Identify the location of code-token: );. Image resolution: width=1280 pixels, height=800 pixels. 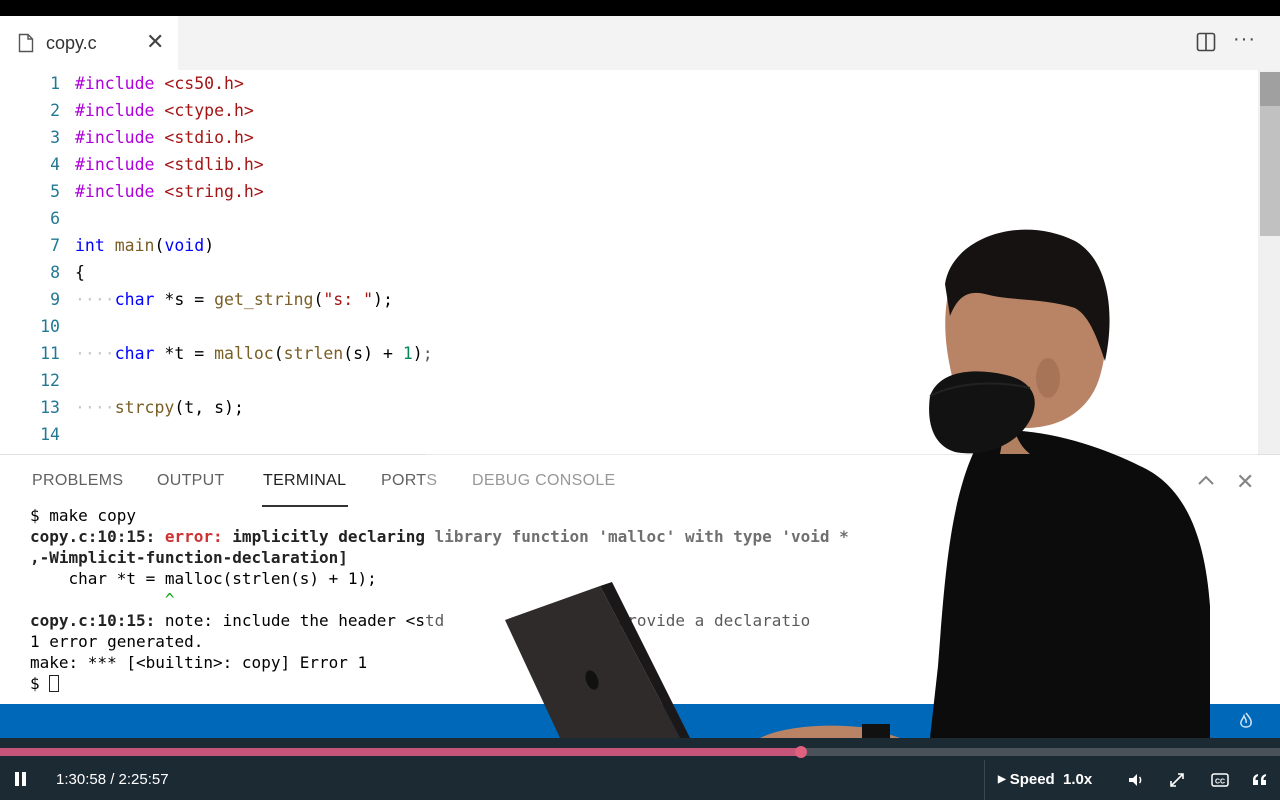
(383, 299).